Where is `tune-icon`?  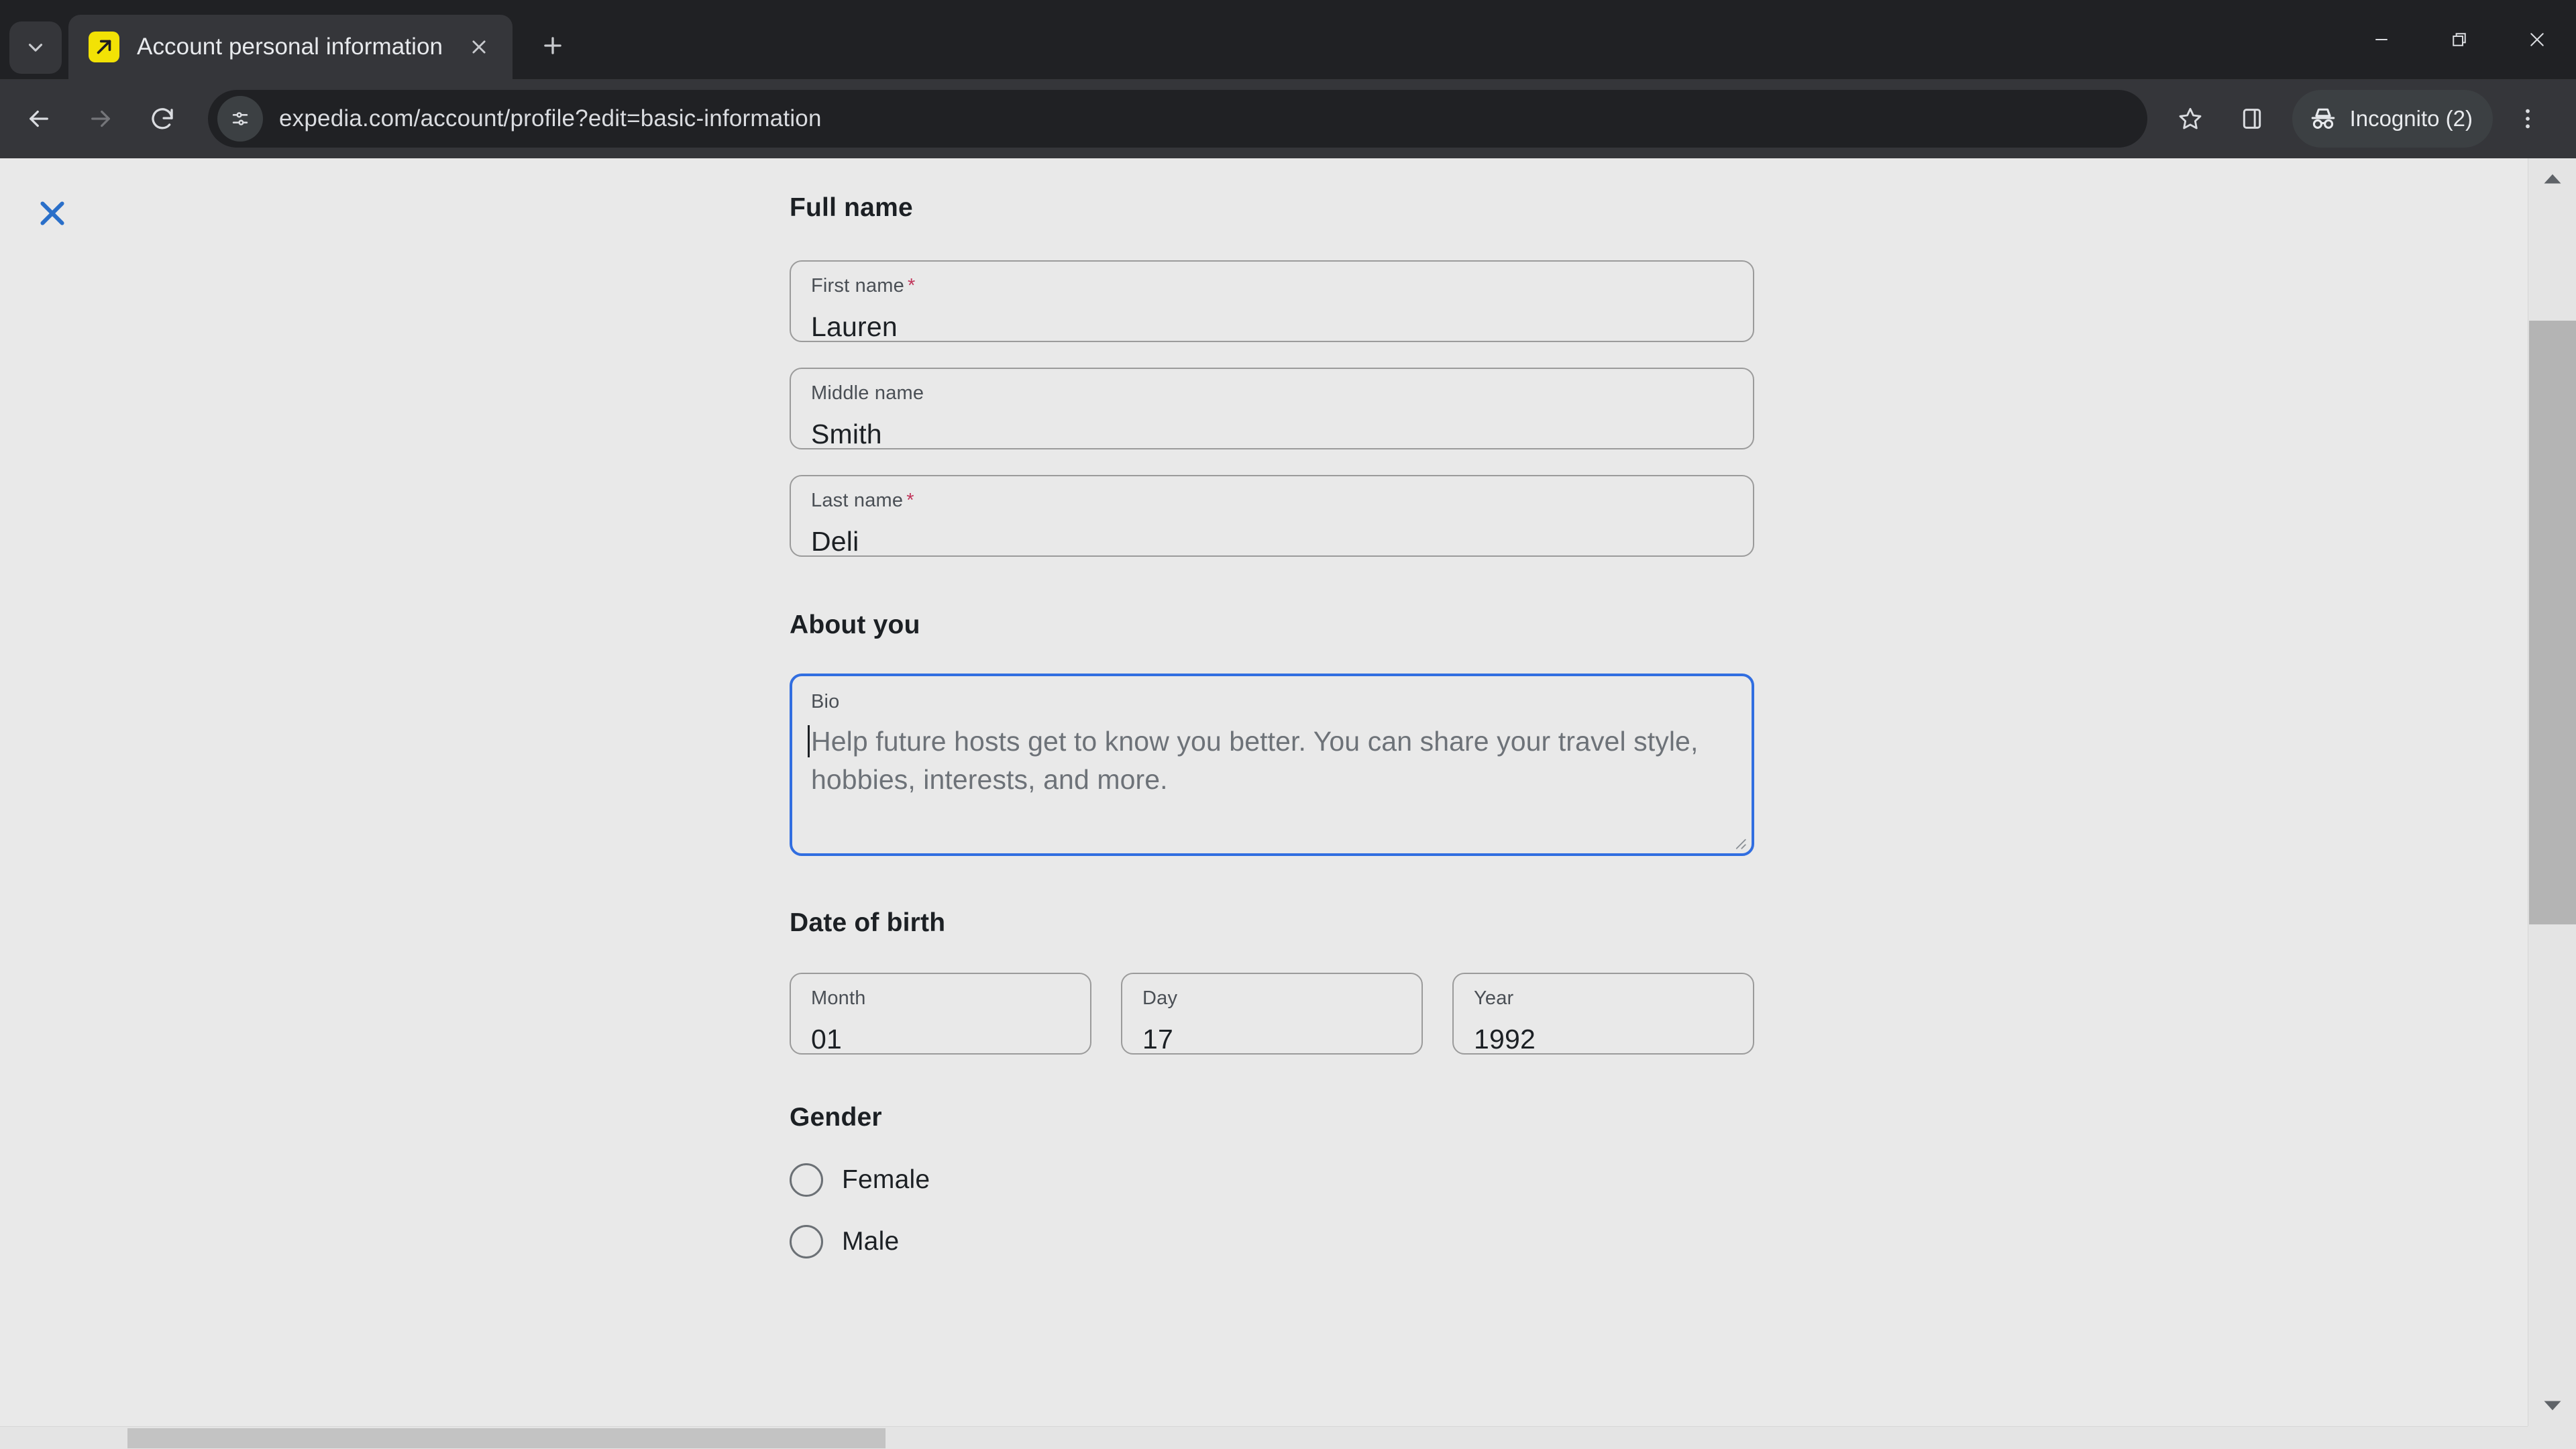
tune-icon is located at coordinates (240, 118).